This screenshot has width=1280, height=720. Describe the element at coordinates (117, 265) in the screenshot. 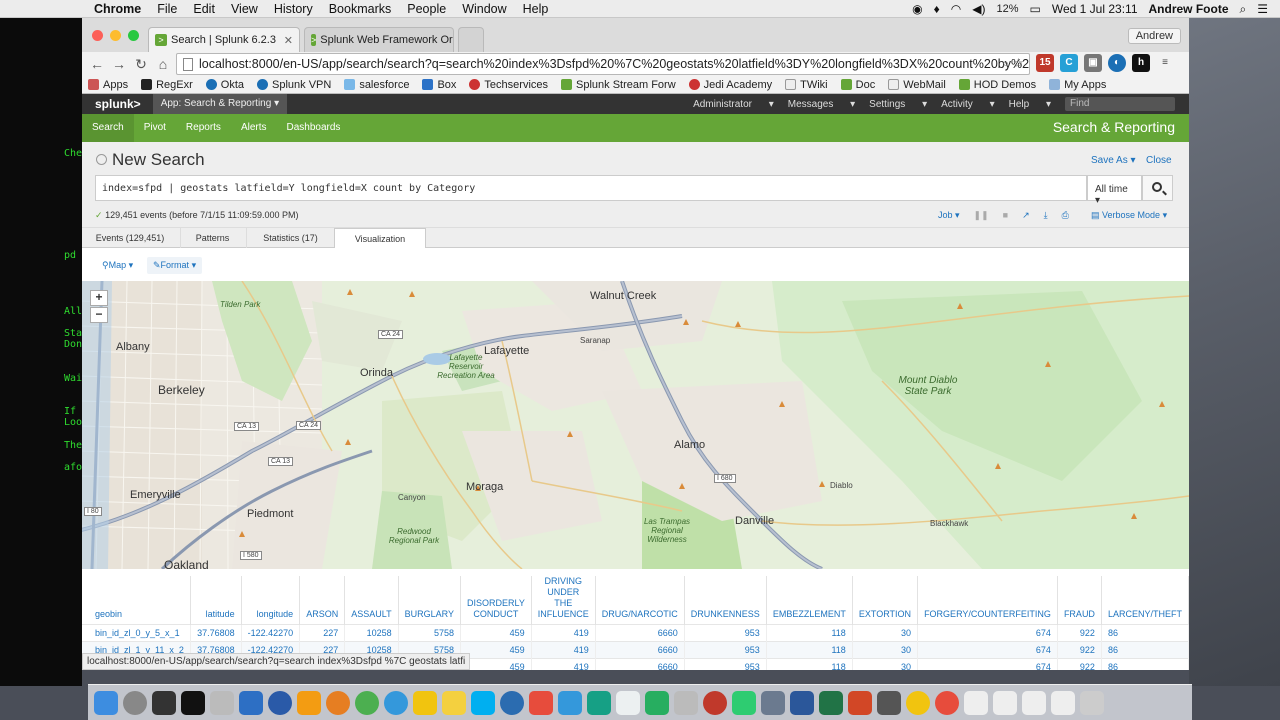

I see `map-type-menu: ⚲Map ▾` at that location.